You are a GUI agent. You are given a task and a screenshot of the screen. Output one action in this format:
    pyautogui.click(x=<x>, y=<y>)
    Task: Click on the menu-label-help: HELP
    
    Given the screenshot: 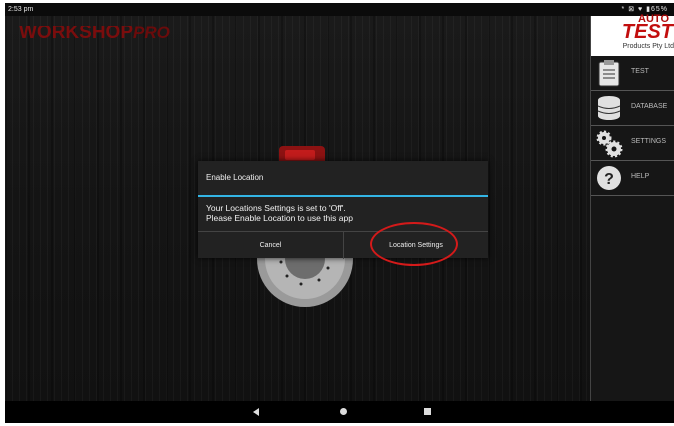 What is the action you would take?
    pyautogui.click(x=640, y=176)
    